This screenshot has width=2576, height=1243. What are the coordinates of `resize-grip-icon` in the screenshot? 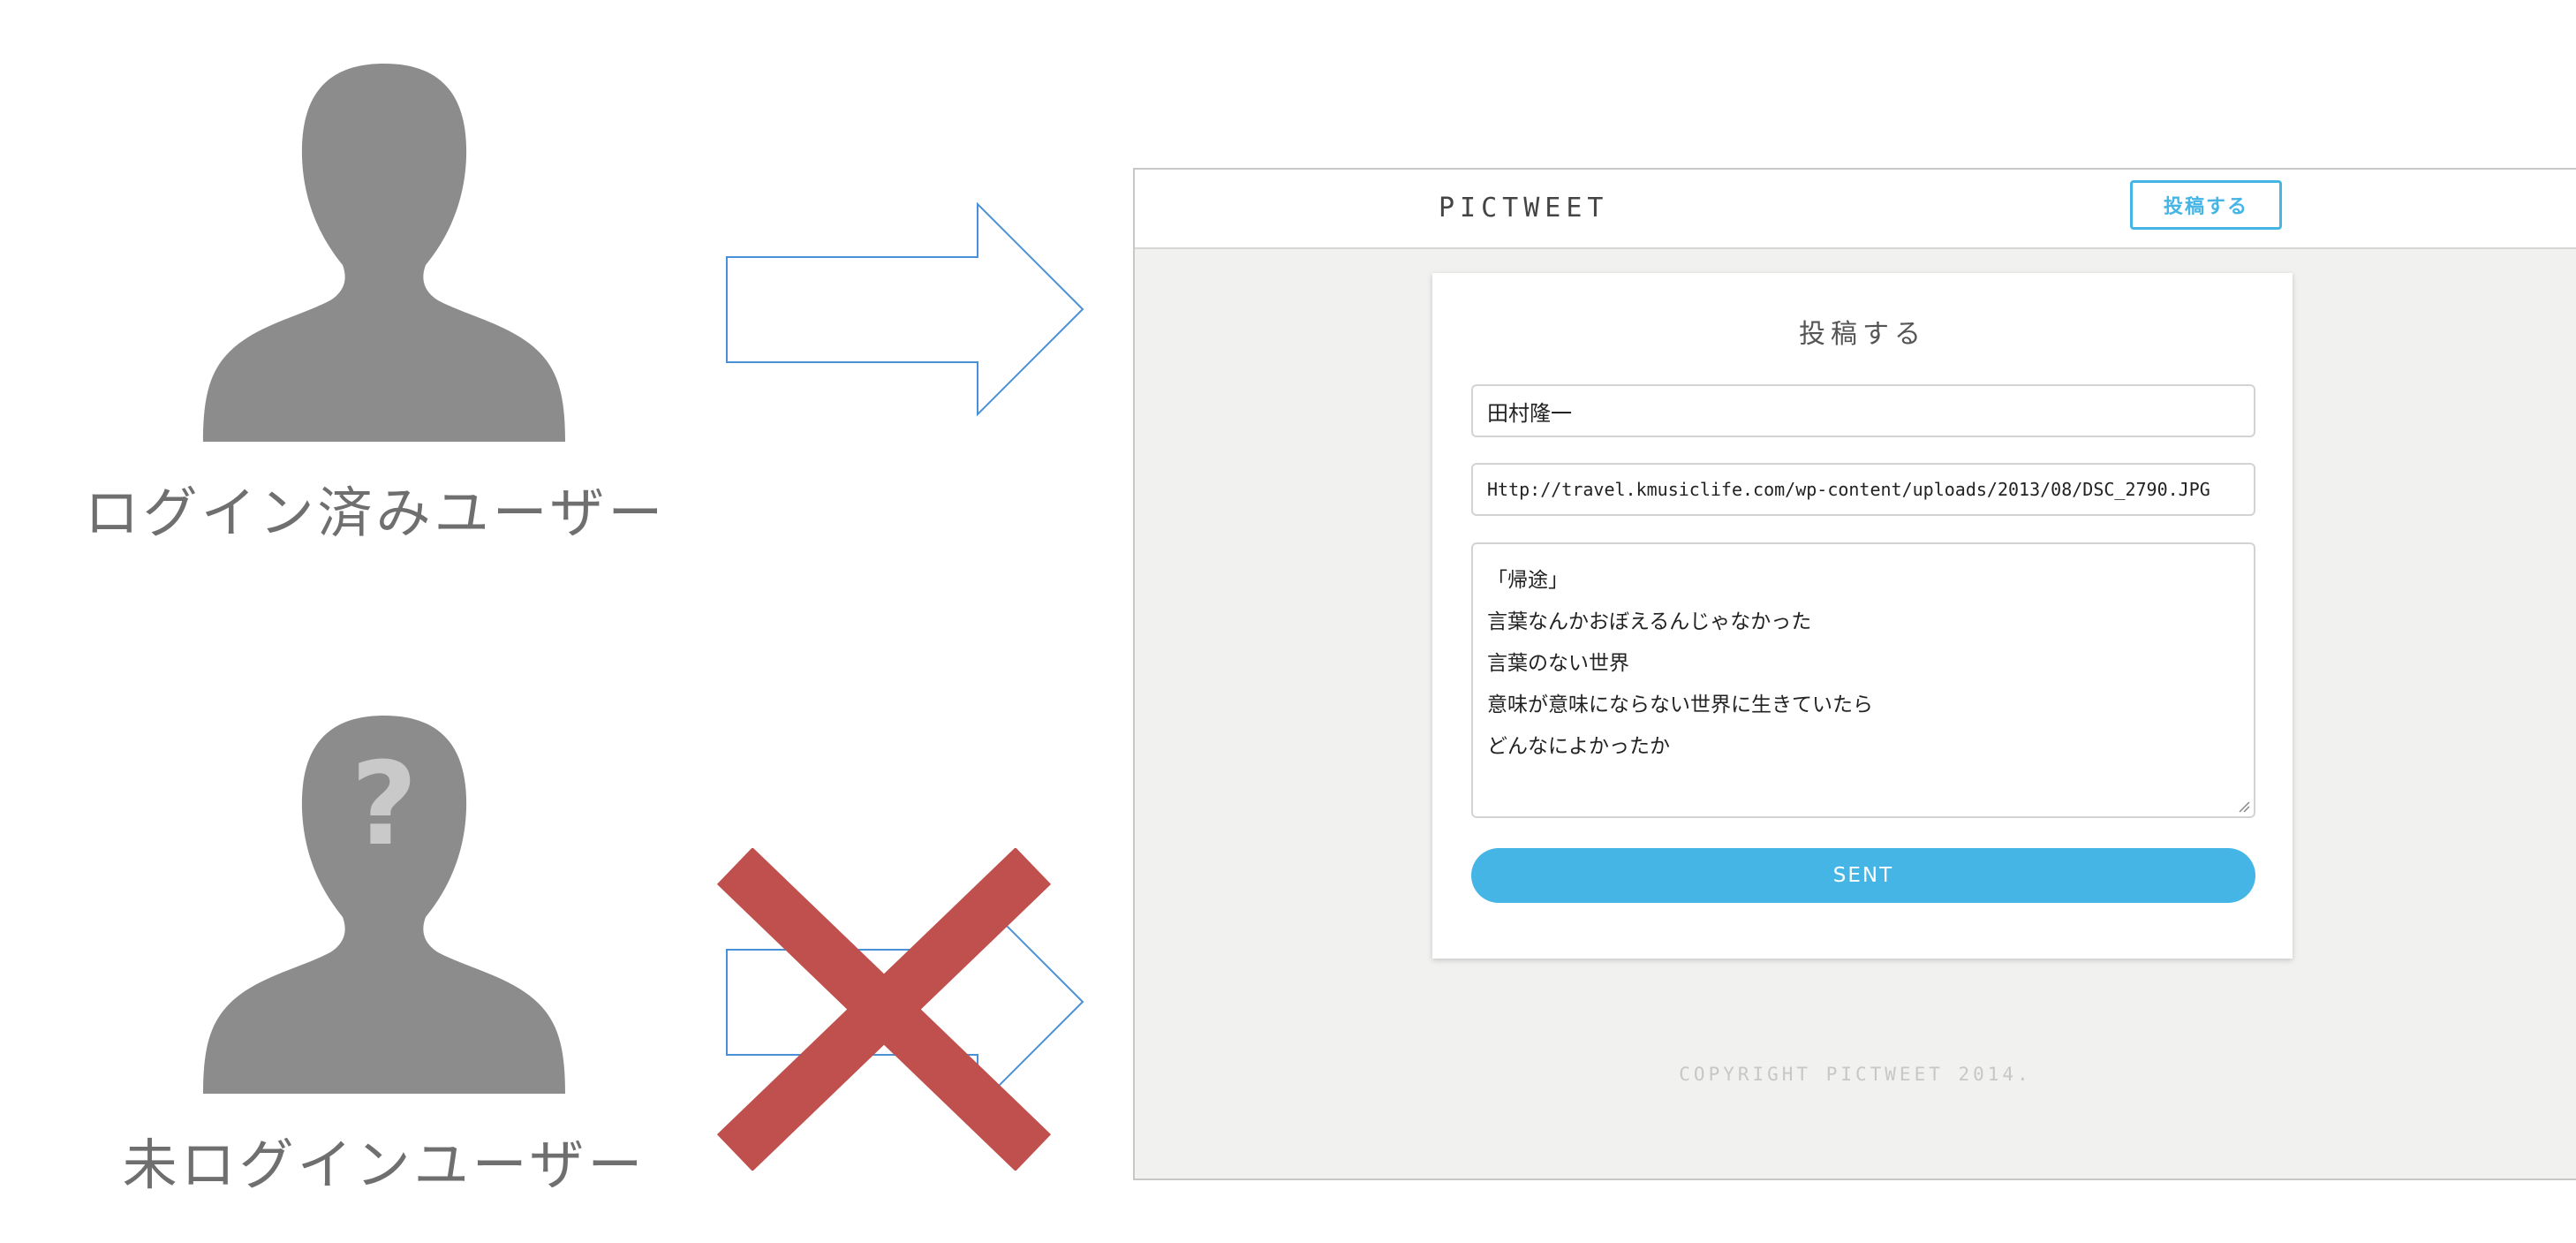 It's located at (2244, 806).